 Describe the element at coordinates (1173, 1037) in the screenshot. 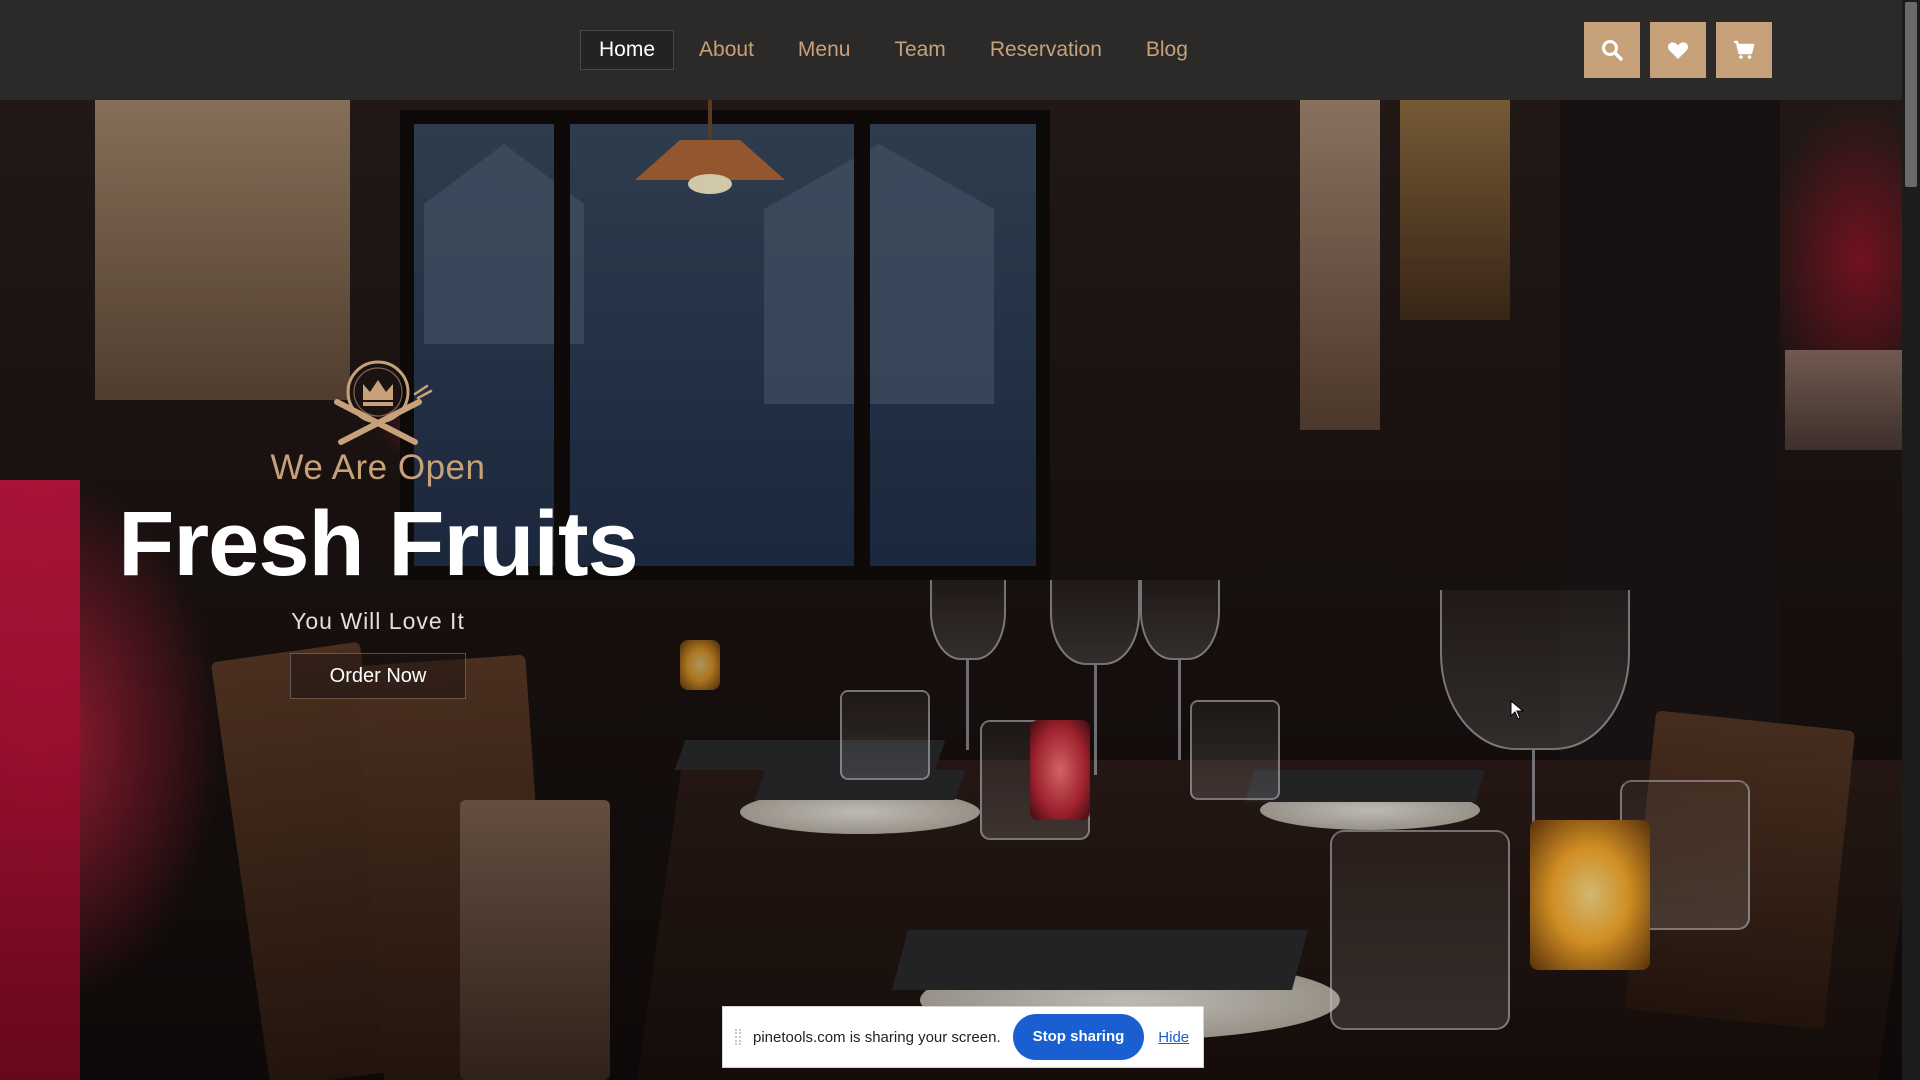

I see `hide-link: Hide` at that location.